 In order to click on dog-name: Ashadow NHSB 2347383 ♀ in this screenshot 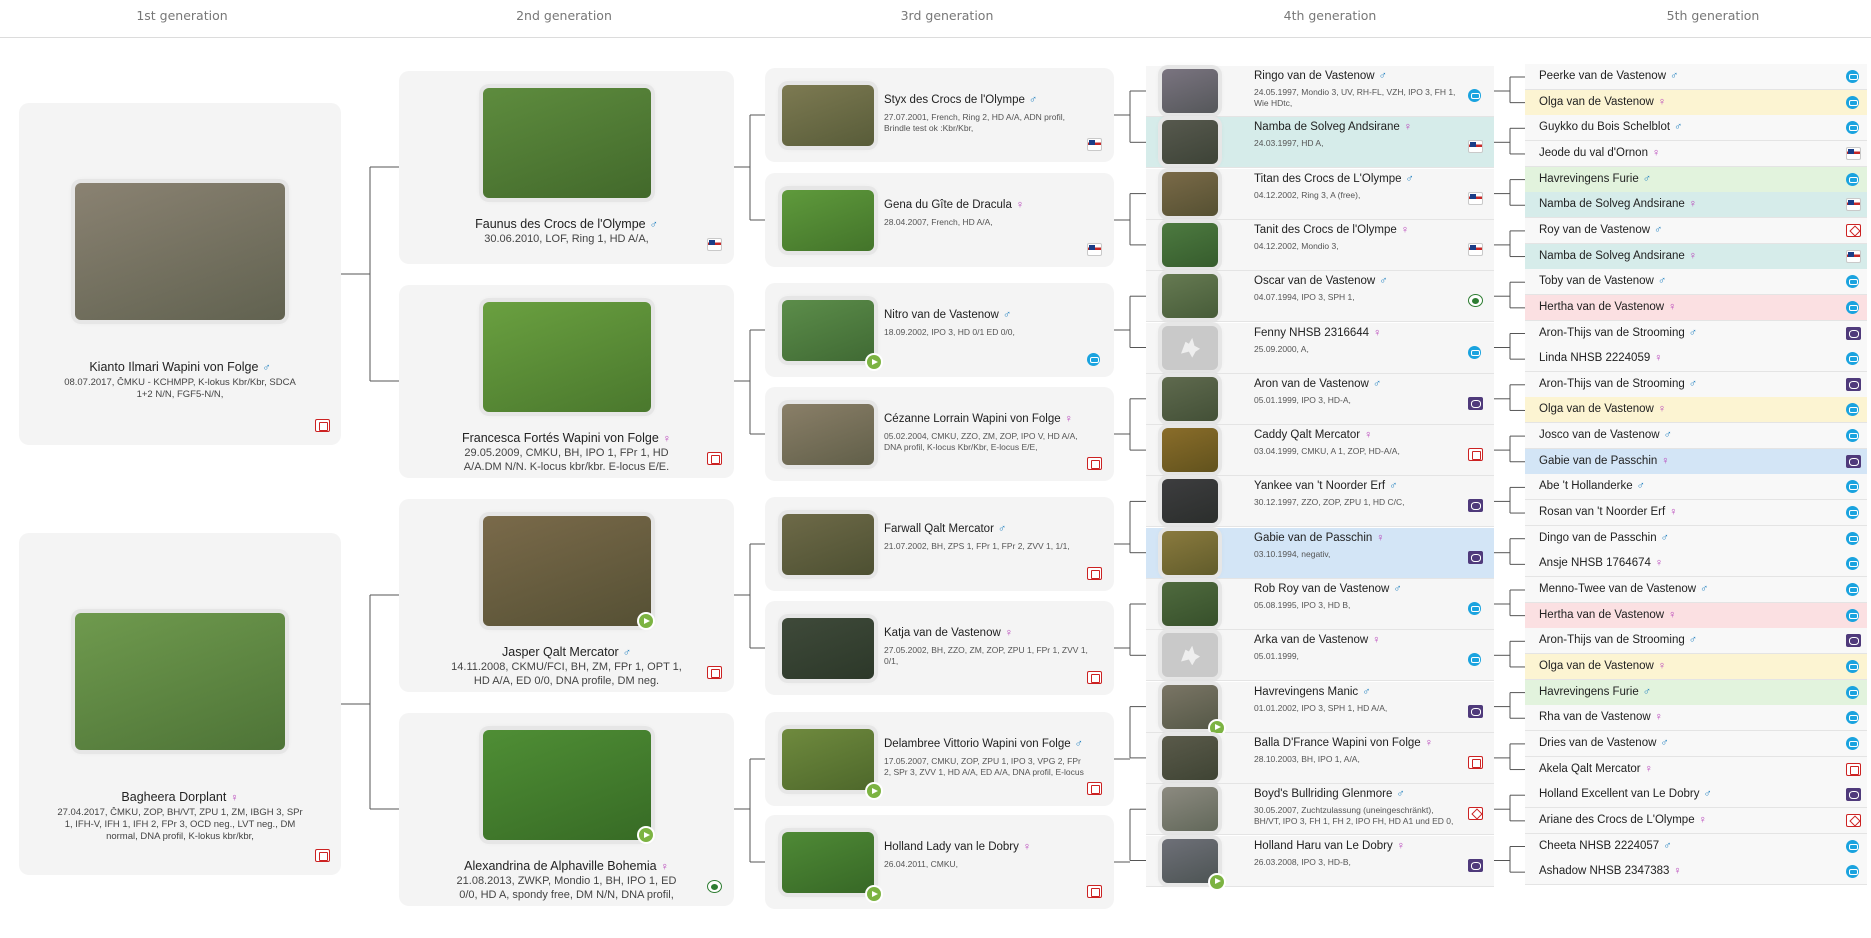, I will do `click(1689, 871)`.